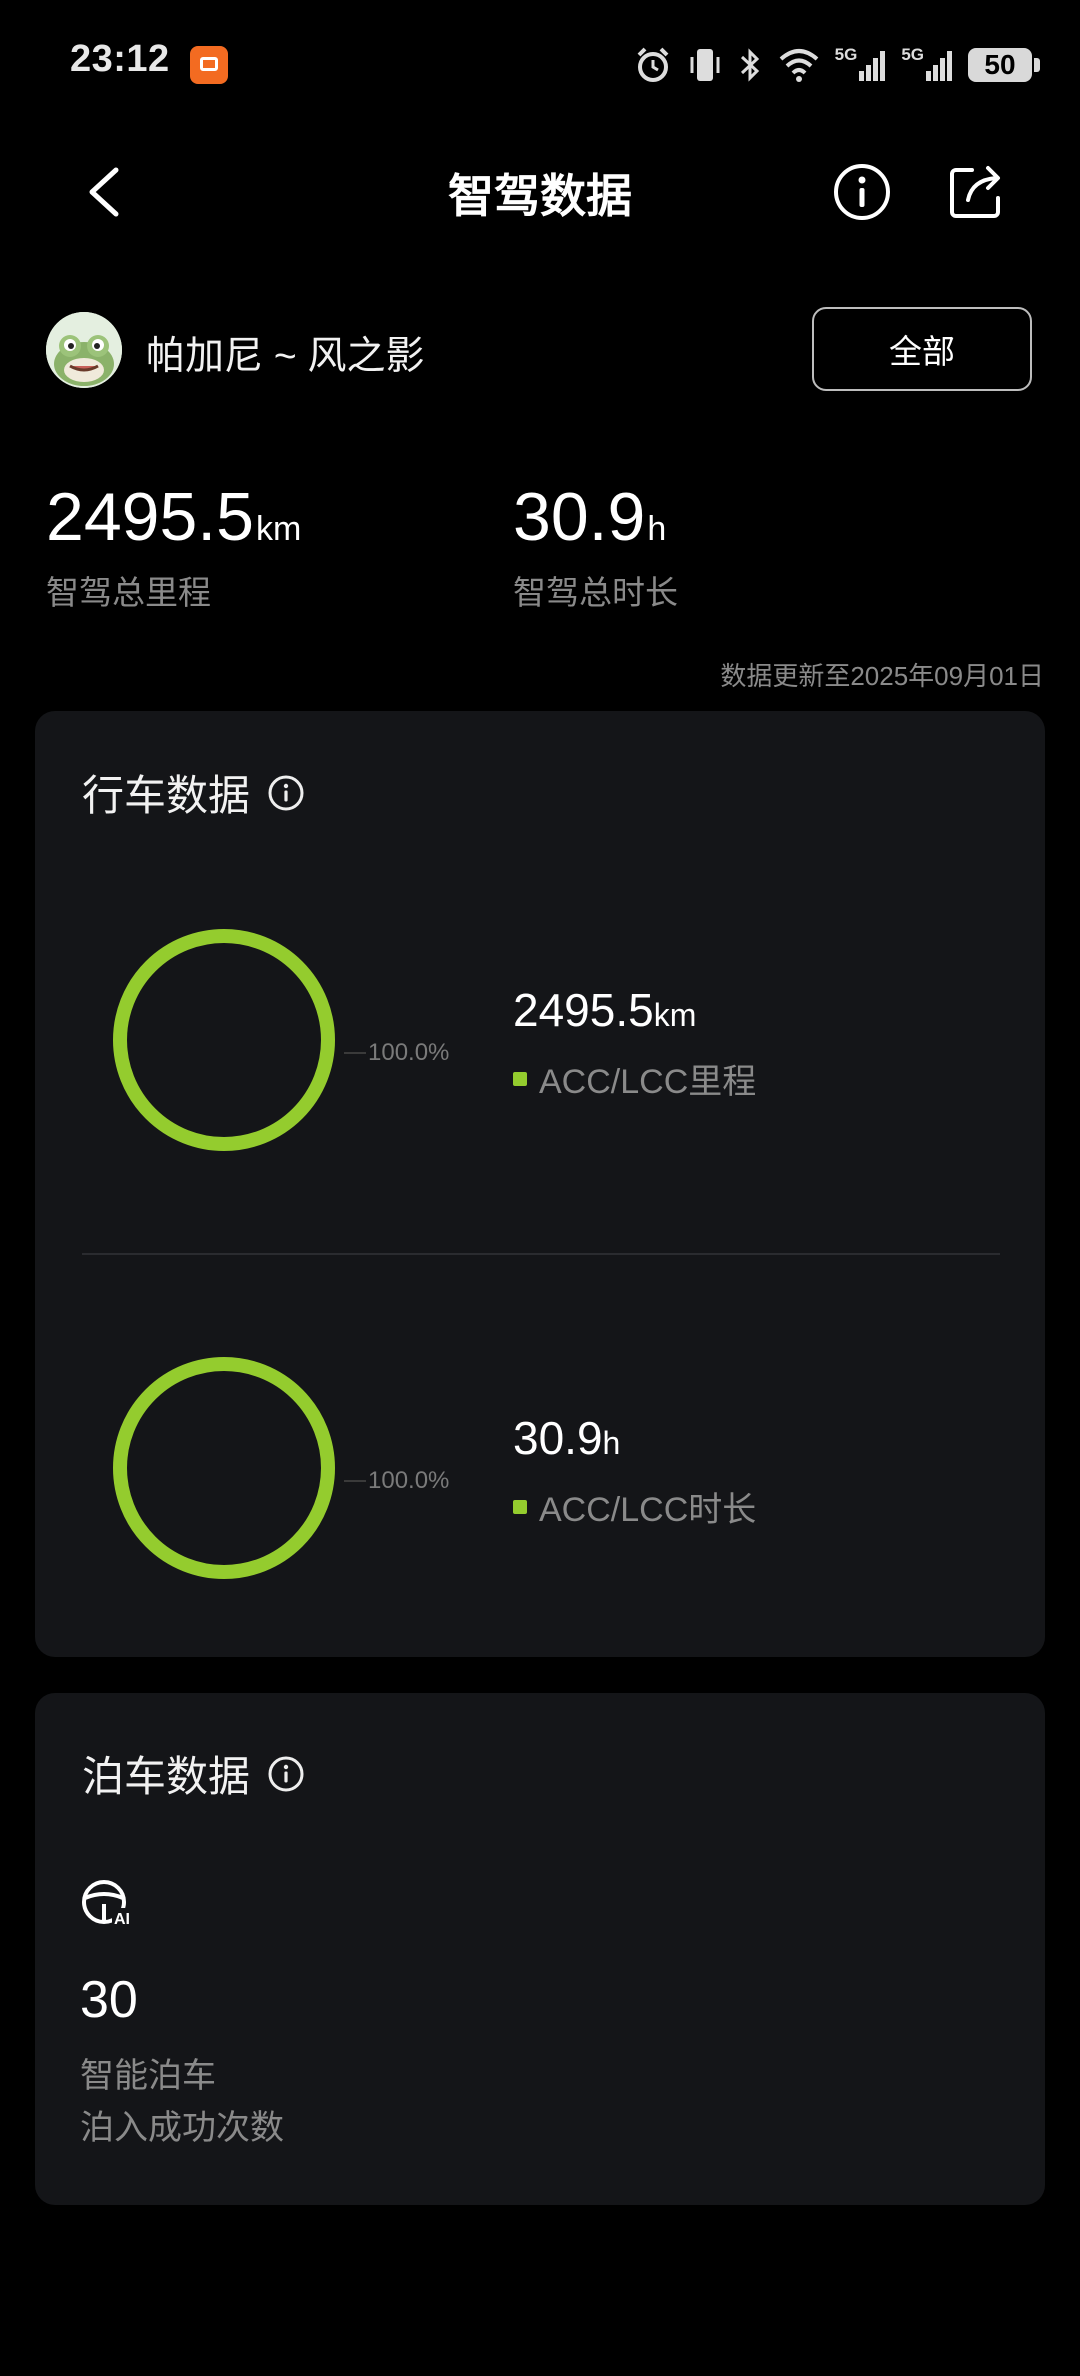 The image size is (1080, 2376). I want to click on signal-1: 5G, so click(861, 65).